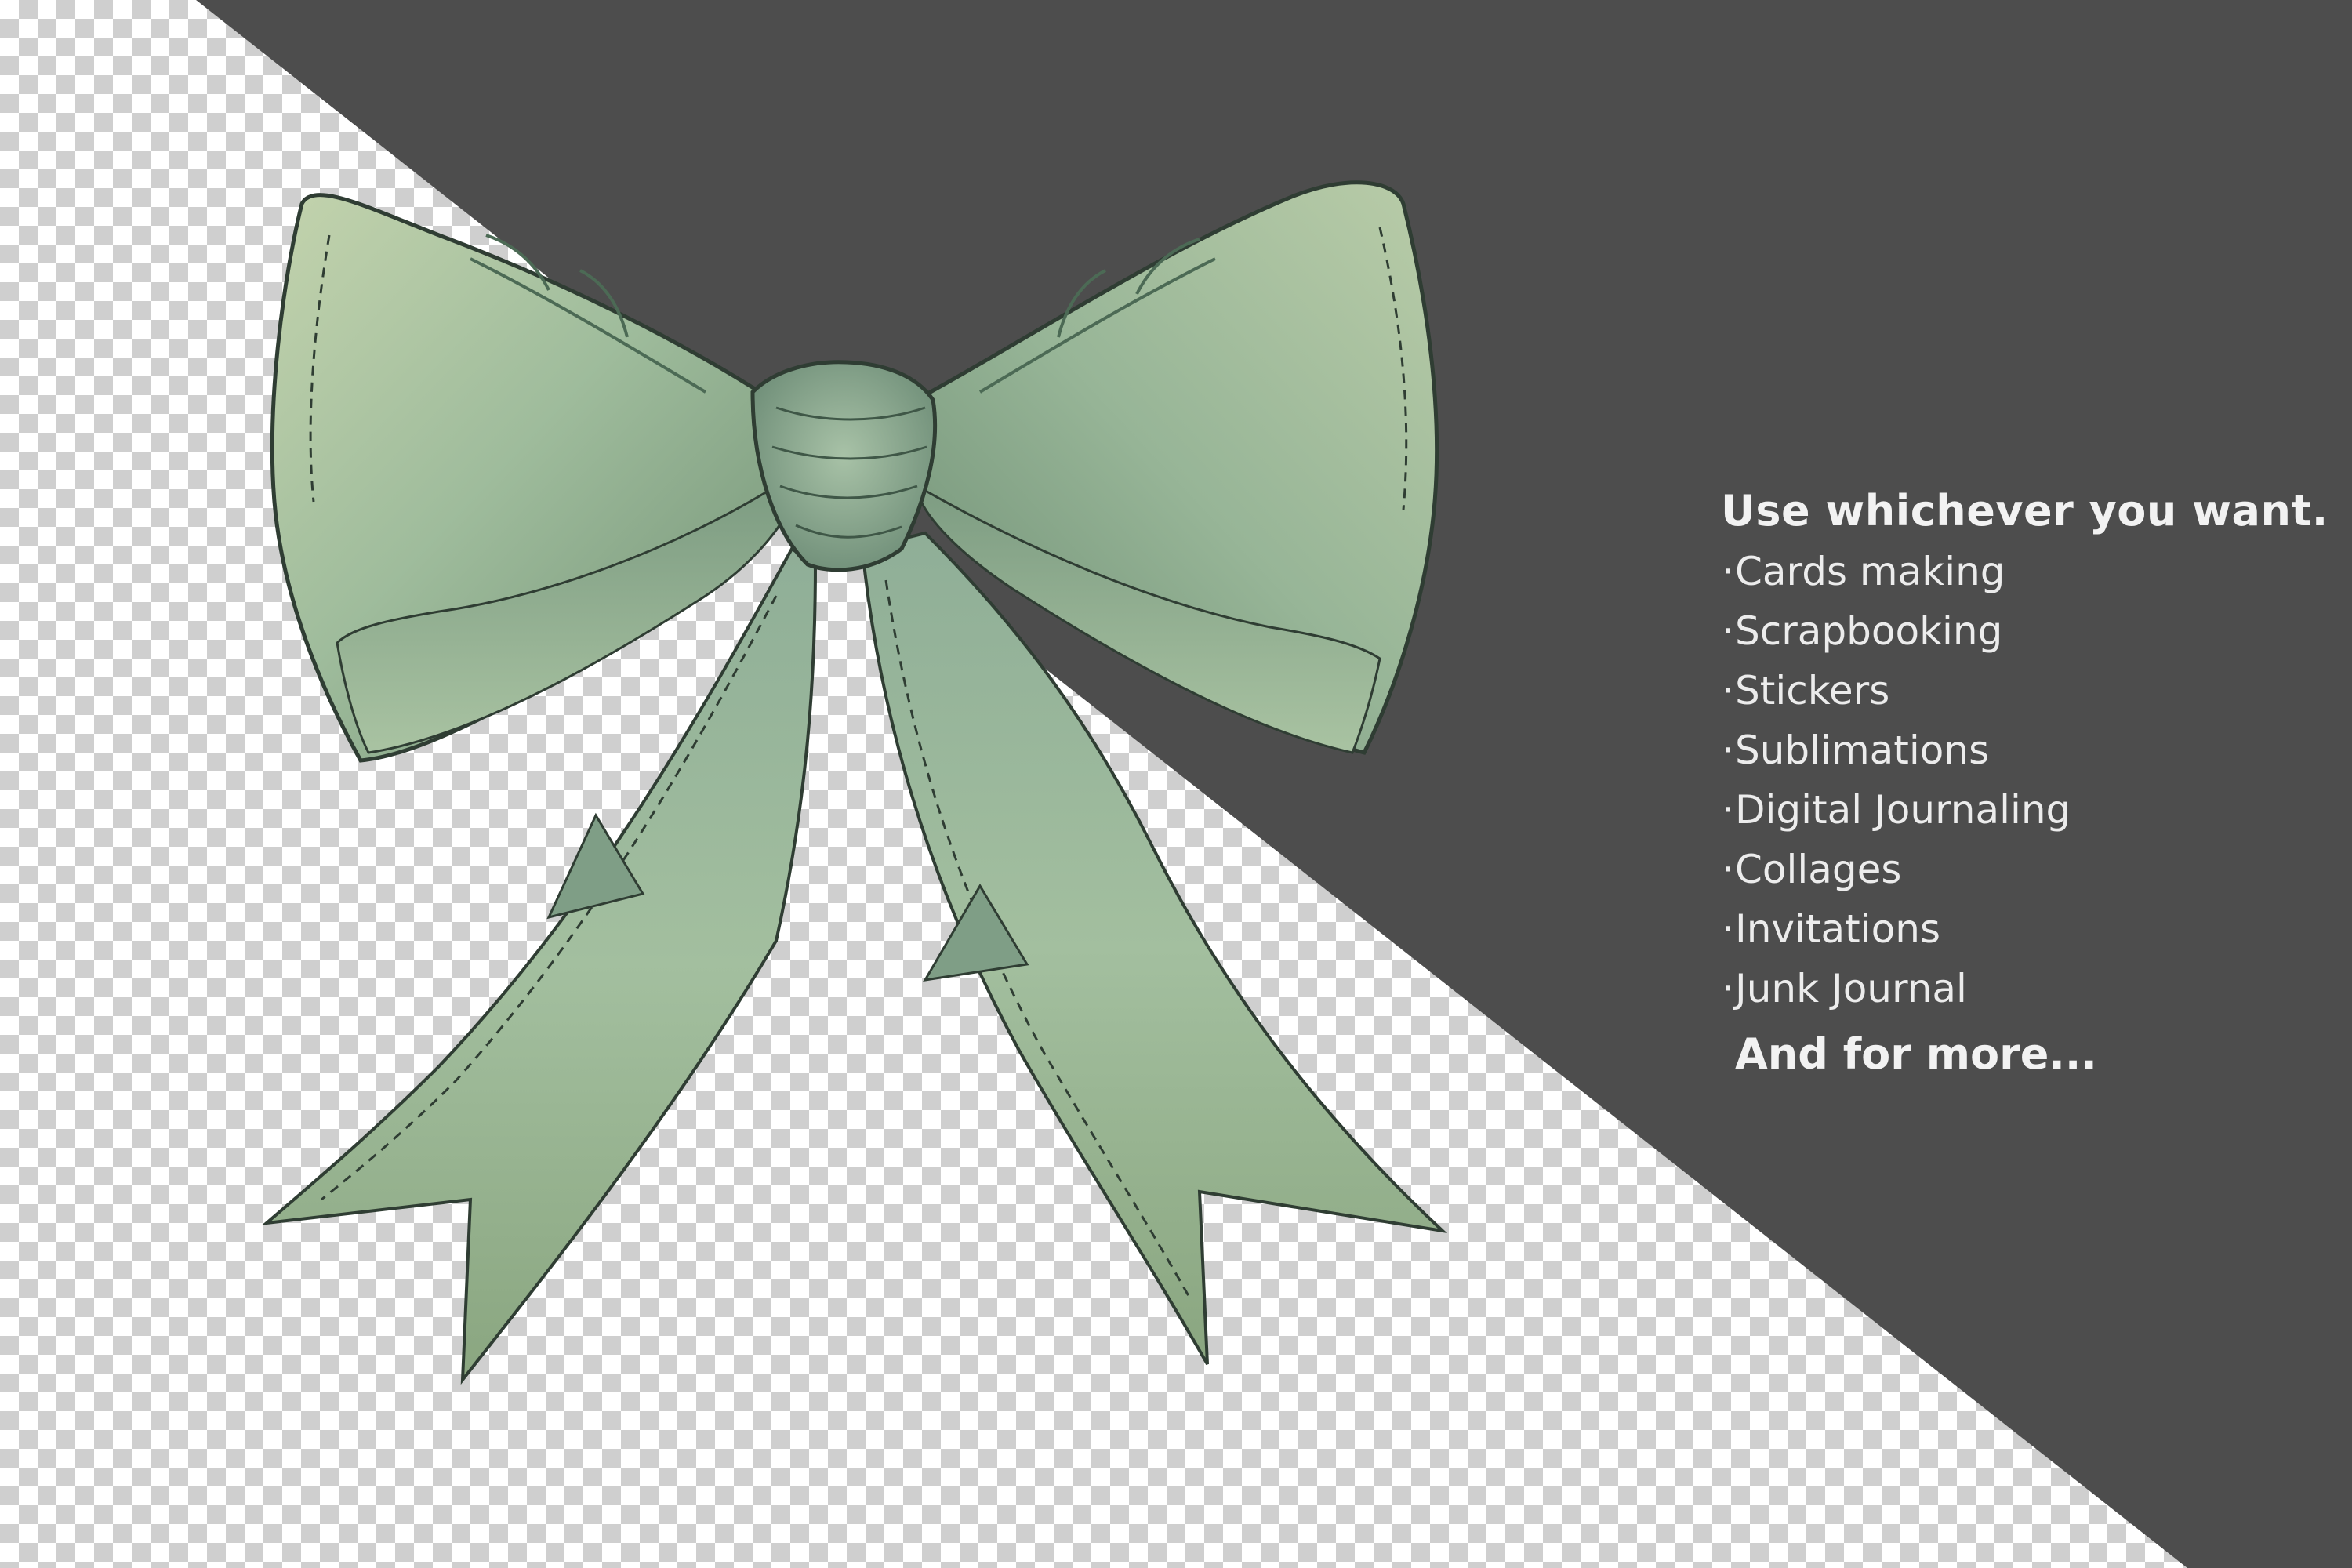 This screenshot has height=1568, width=2352. I want to click on list-item: ·Digital Journaling, so click(2026, 810).